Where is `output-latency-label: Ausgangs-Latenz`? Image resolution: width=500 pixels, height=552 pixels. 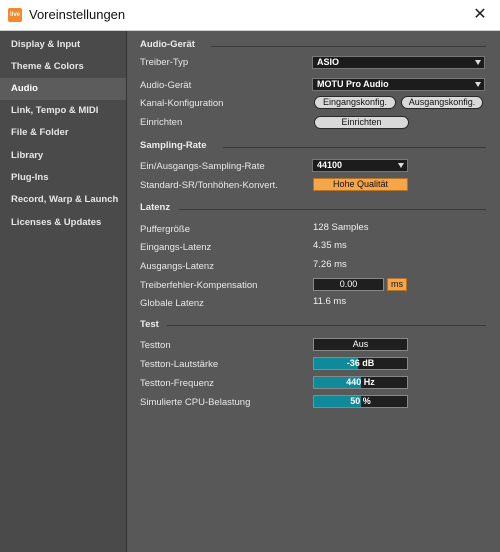 output-latency-label: Ausgangs-Latenz is located at coordinates (177, 266).